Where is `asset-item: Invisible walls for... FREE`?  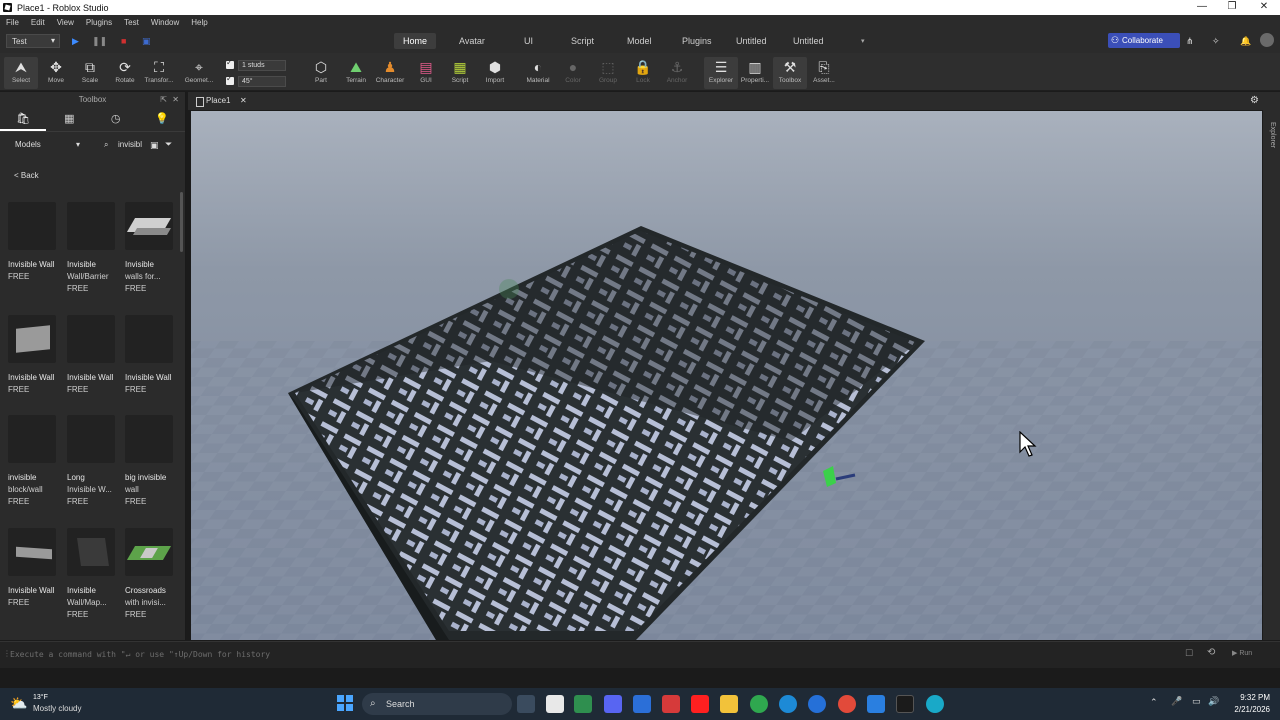
asset-item: Invisible walls for... FREE is located at coordinates (151, 252).